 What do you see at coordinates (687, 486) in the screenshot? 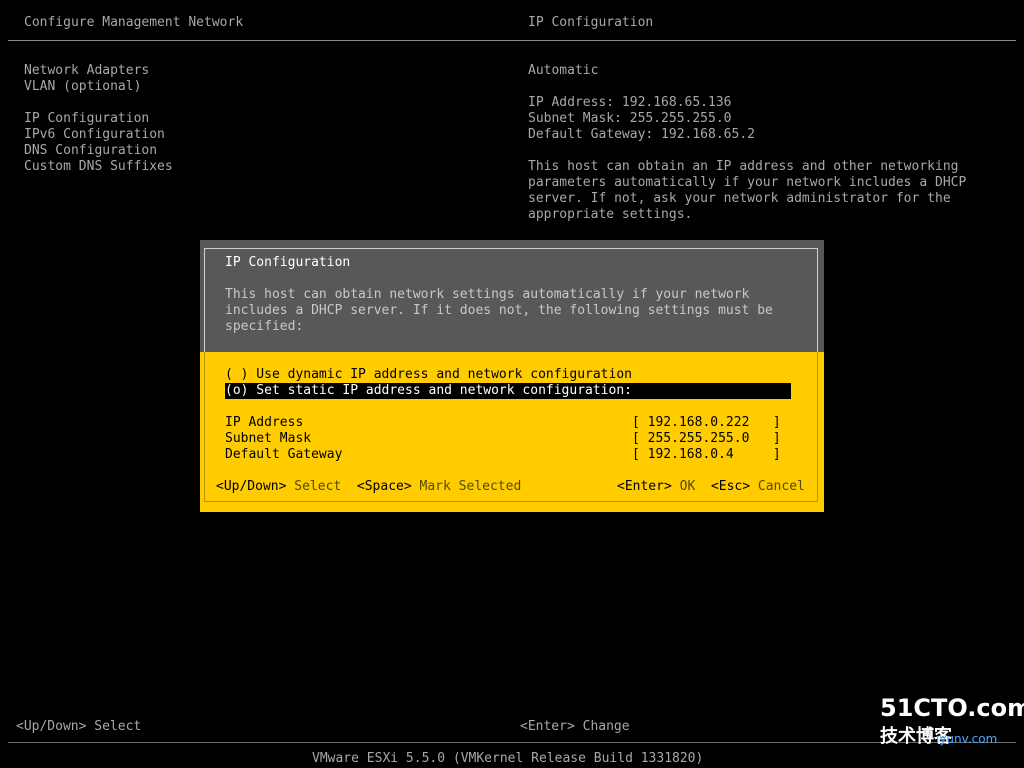
I see `ok-action: OK` at bounding box center [687, 486].